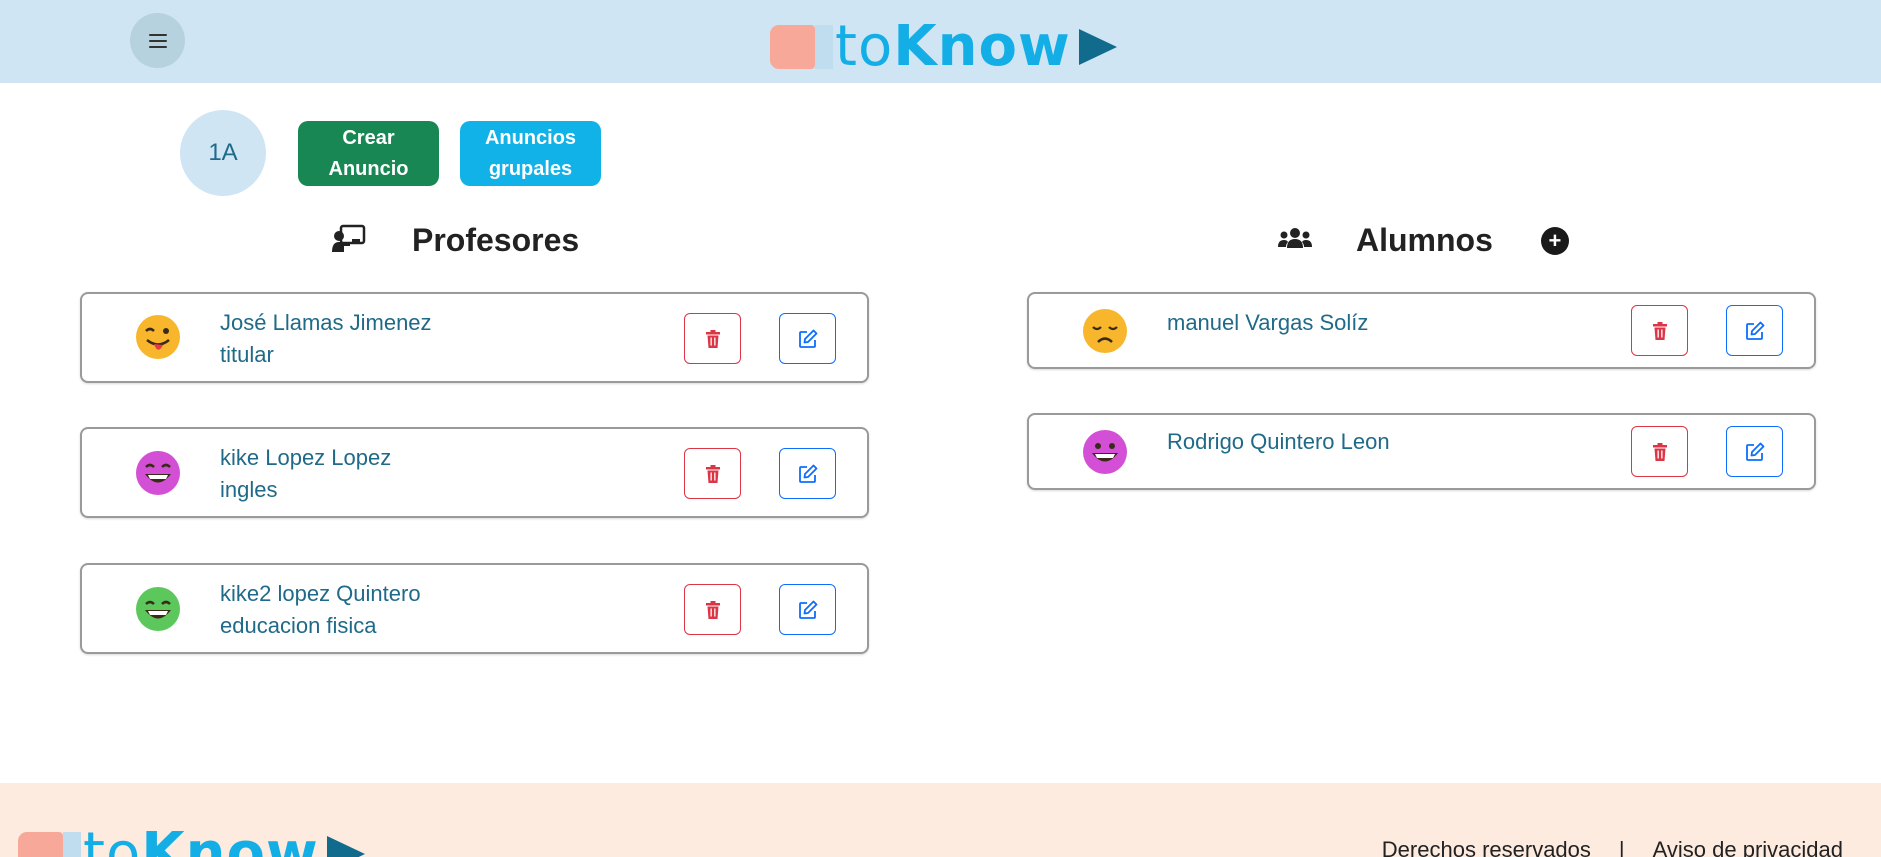  Describe the element at coordinates (249, 489) in the screenshot. I see `teacher-subject: ingles` at that location.